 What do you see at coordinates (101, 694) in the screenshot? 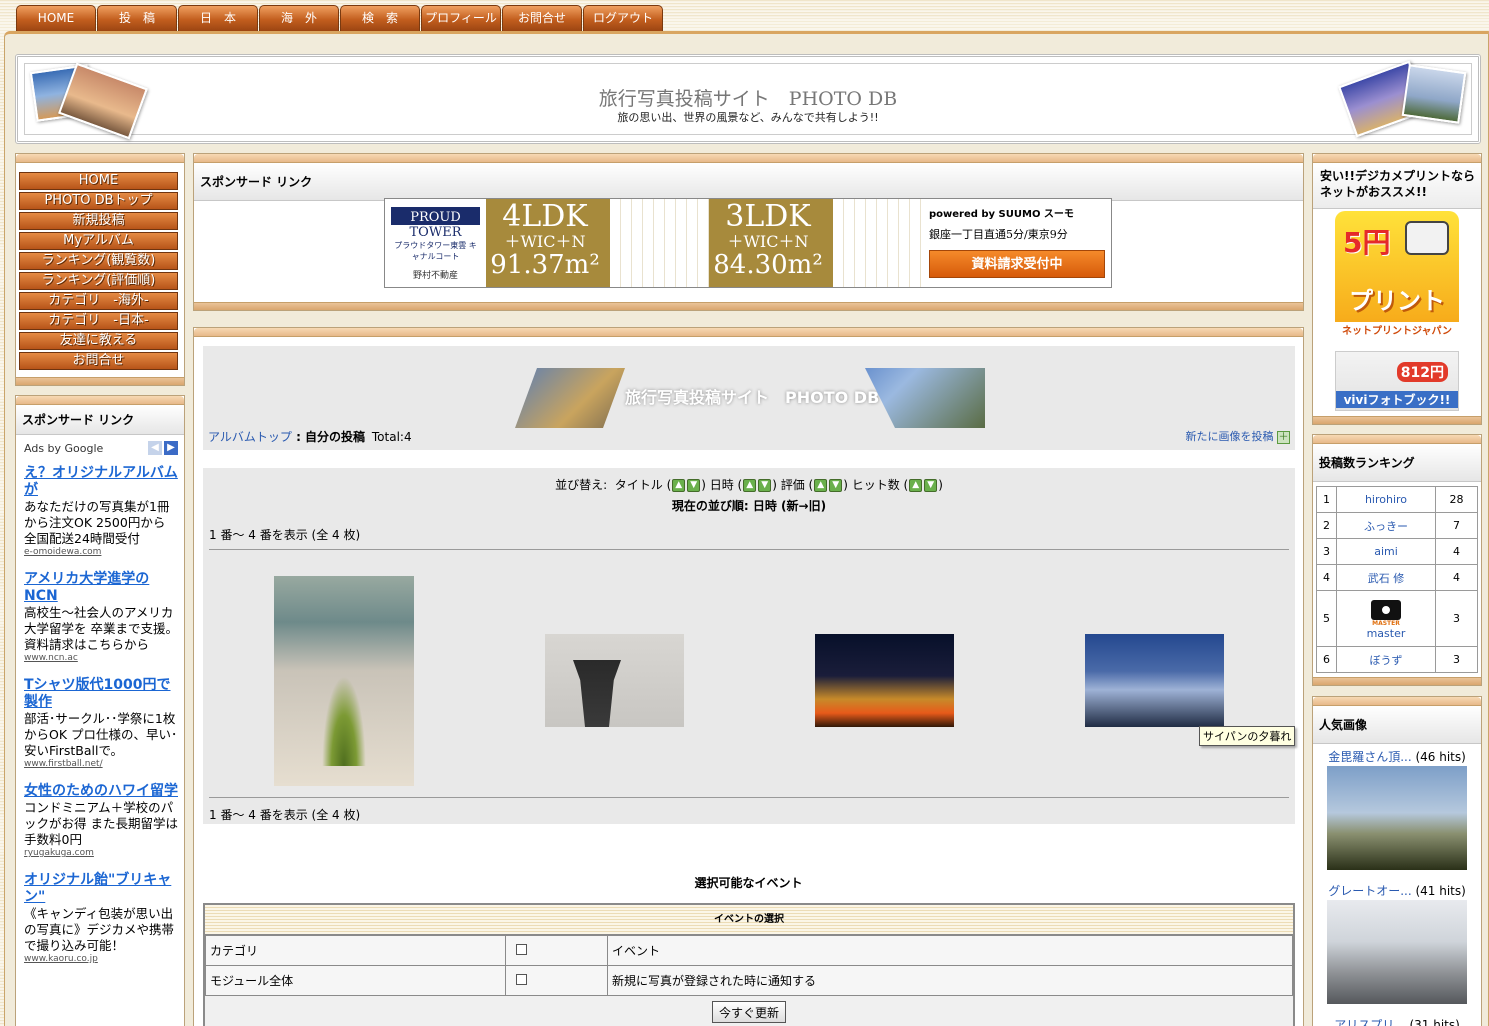
I see `ad-title: Tシャツ版代1000円で製作` at bounding box center [101, 694].